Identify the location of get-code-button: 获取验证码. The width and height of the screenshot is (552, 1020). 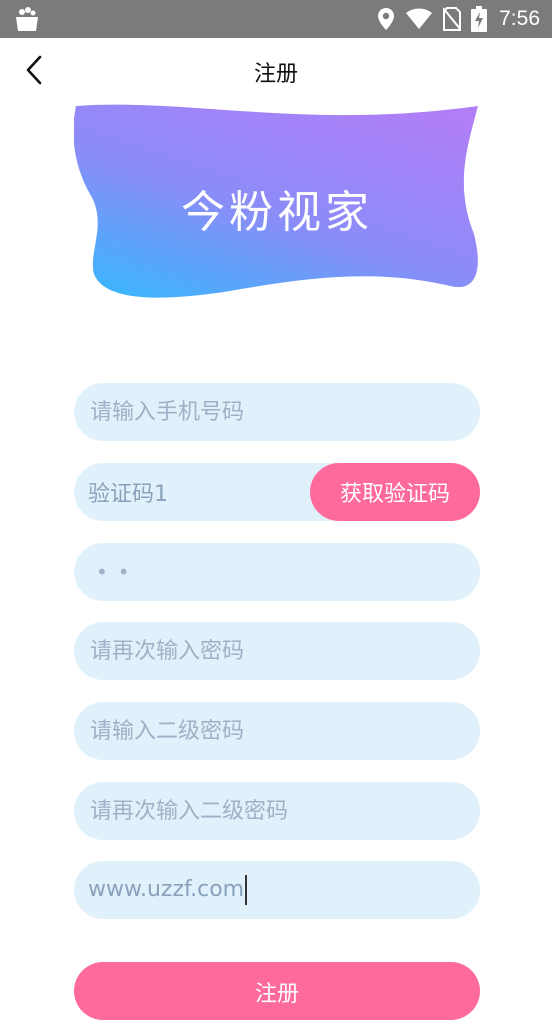
(395, 492).